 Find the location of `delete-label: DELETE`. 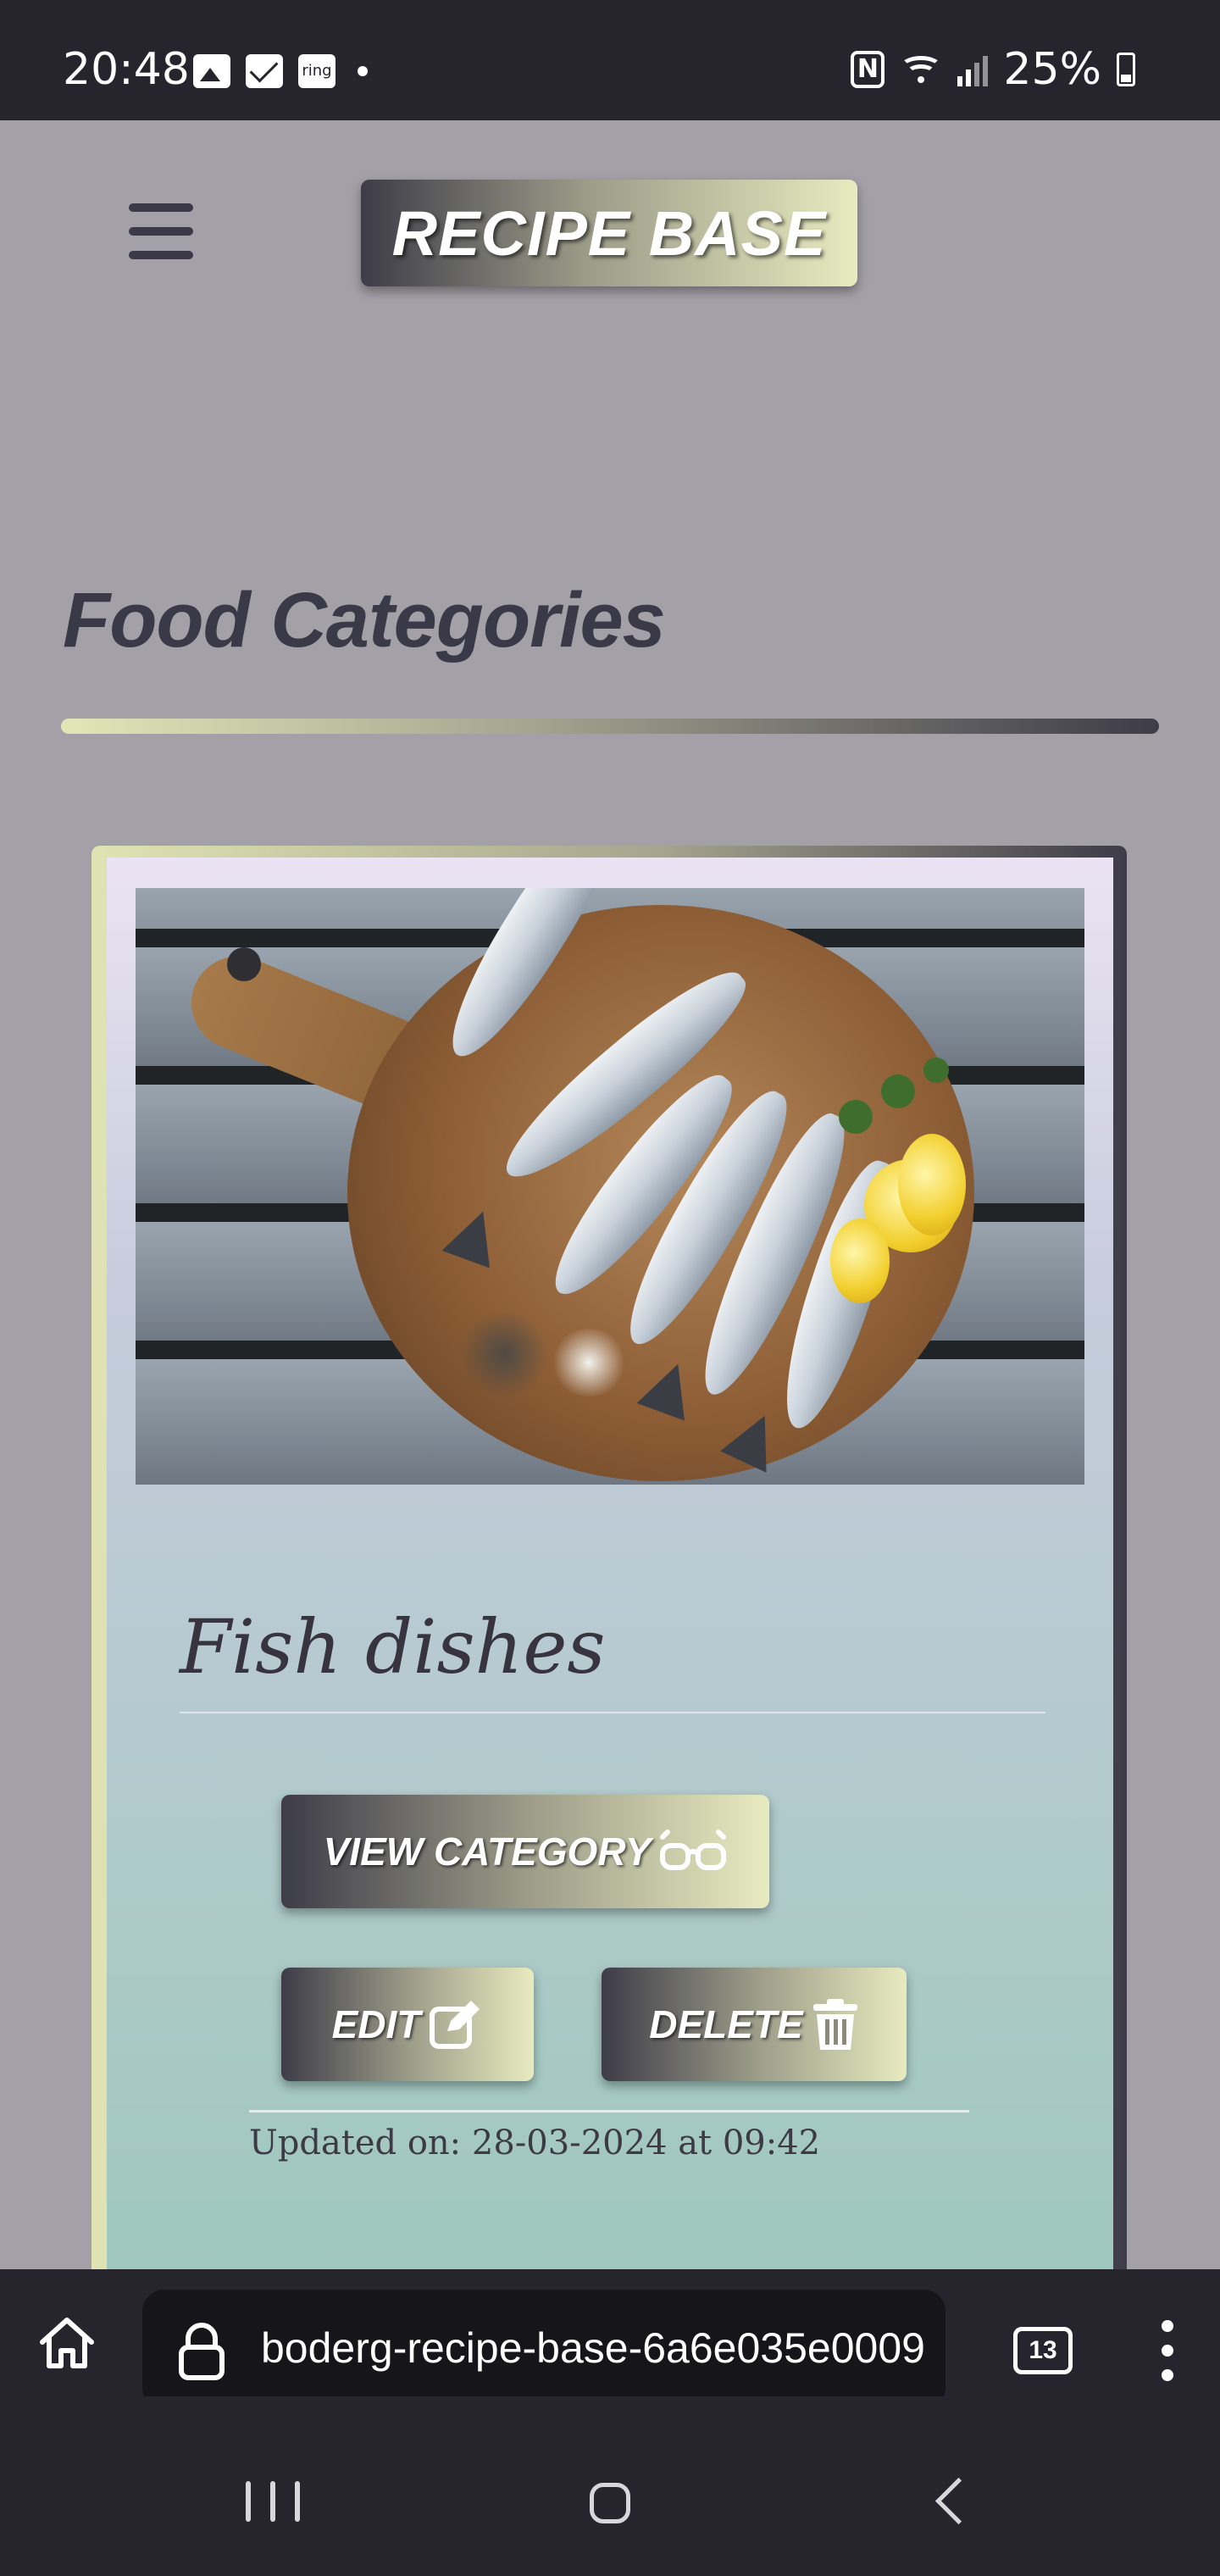

delete-label: DELETE is located at coordinates (726, 2024).